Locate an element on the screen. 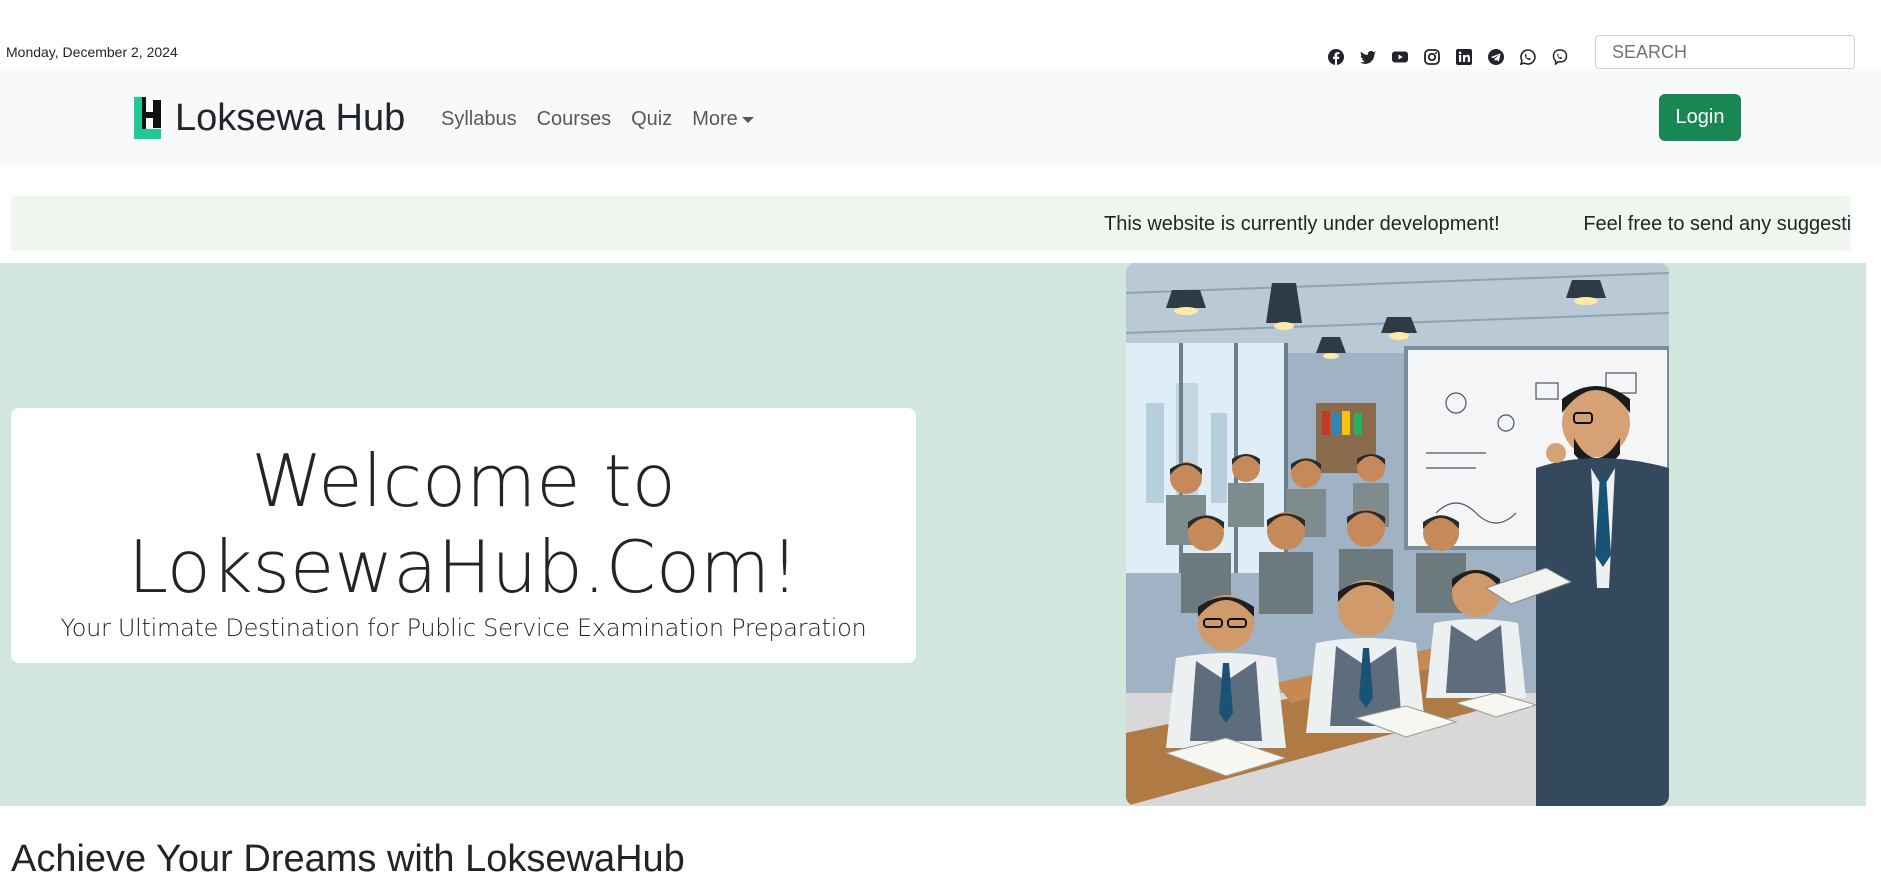 This screenshot has width=1881, height=881. nav-links: Syllabus Courses Quiz More is located at coordinates (597, 119).